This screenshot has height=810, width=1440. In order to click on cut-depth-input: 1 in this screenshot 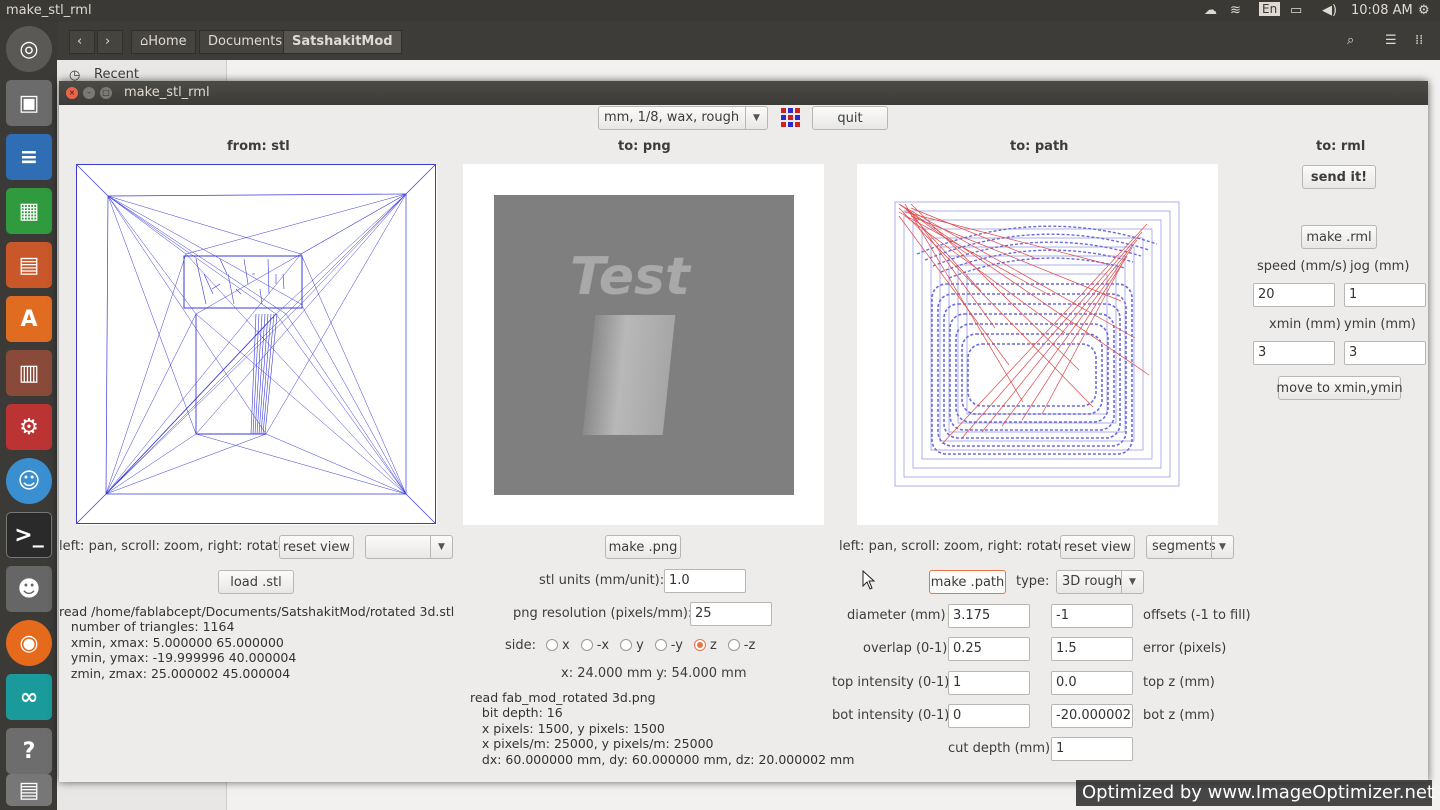, I will do `click(1092, 749)`.